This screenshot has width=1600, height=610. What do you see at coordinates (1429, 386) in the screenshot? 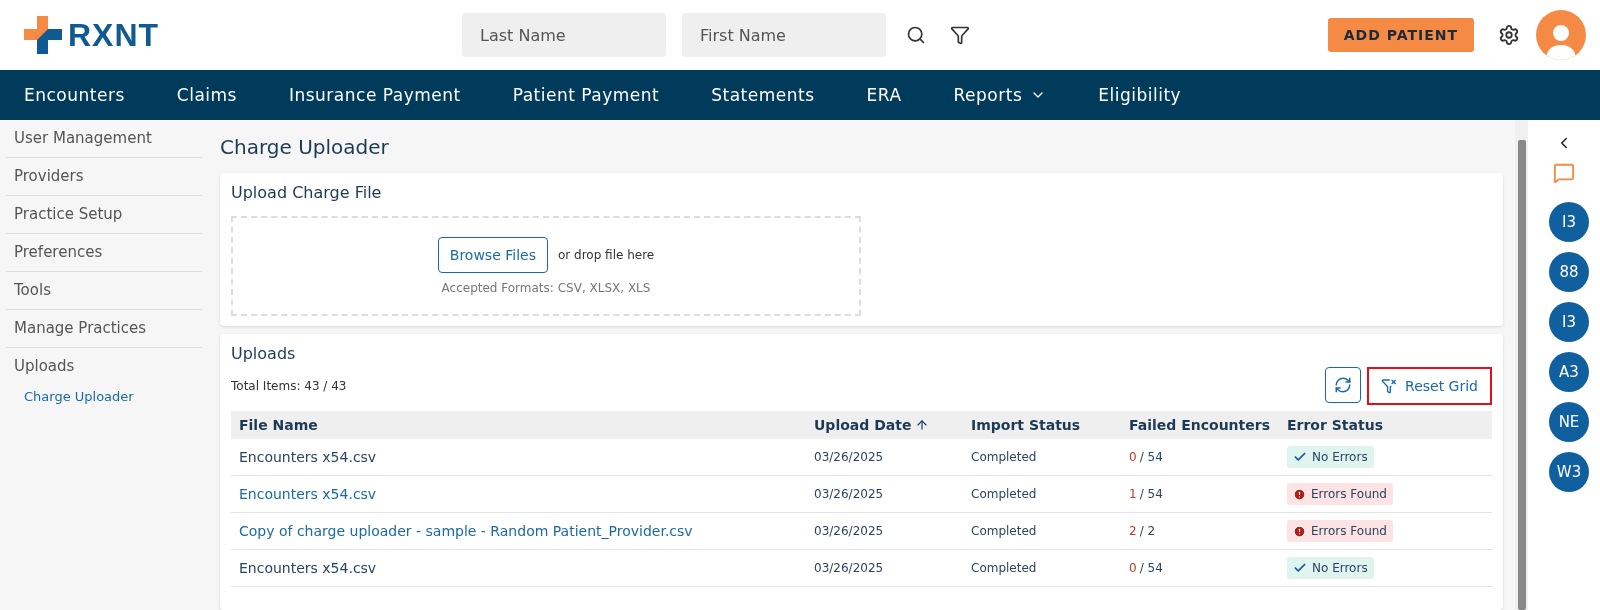
I see `reset-grid-button: Reset Grid` at bounding box center [1429, 386].